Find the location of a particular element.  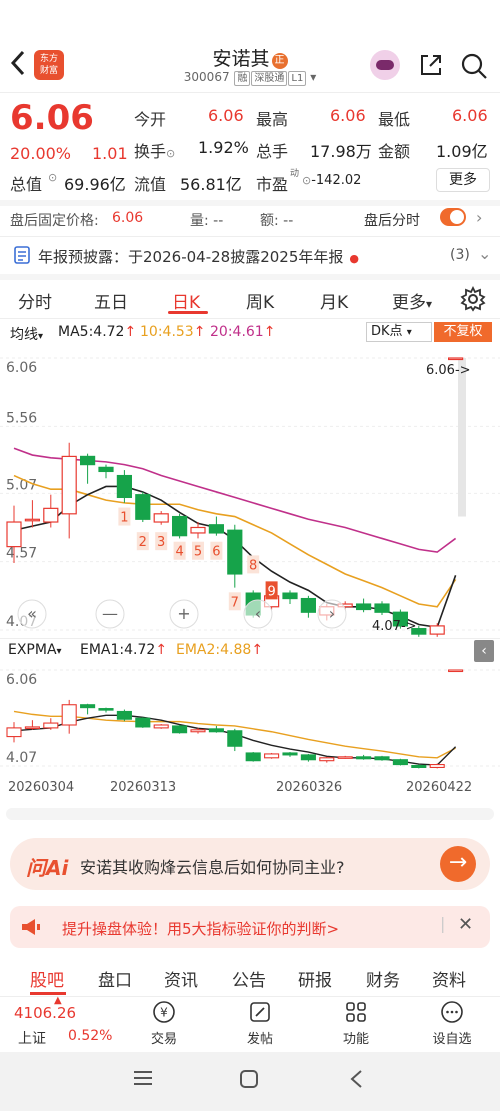

float-cap-label: 流值 is located at coordinates (150, 184).